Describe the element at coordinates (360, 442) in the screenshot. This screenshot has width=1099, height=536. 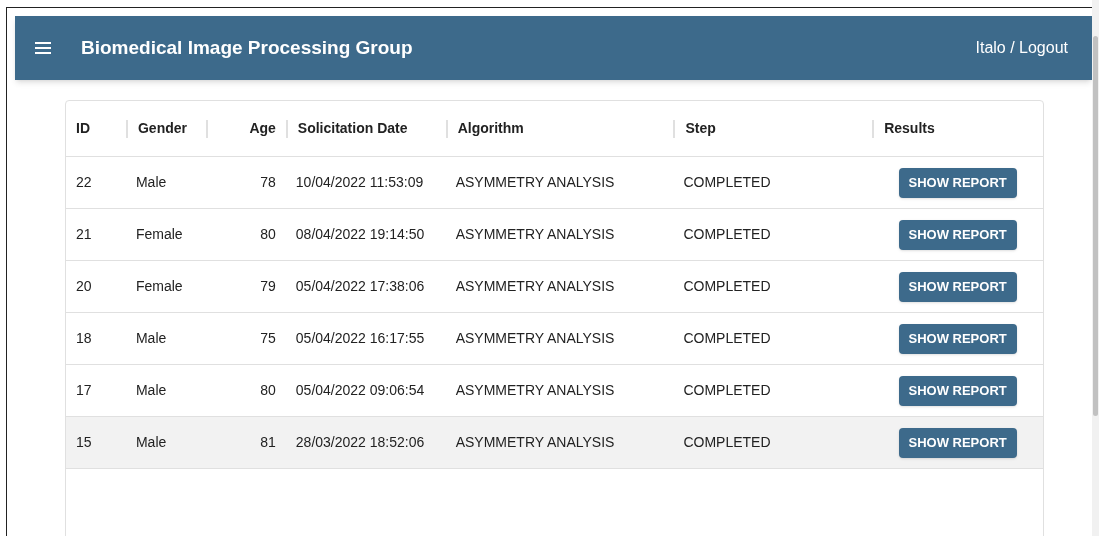
I see `table-cell-text: 28/03/2022 18:52:06` at that location.